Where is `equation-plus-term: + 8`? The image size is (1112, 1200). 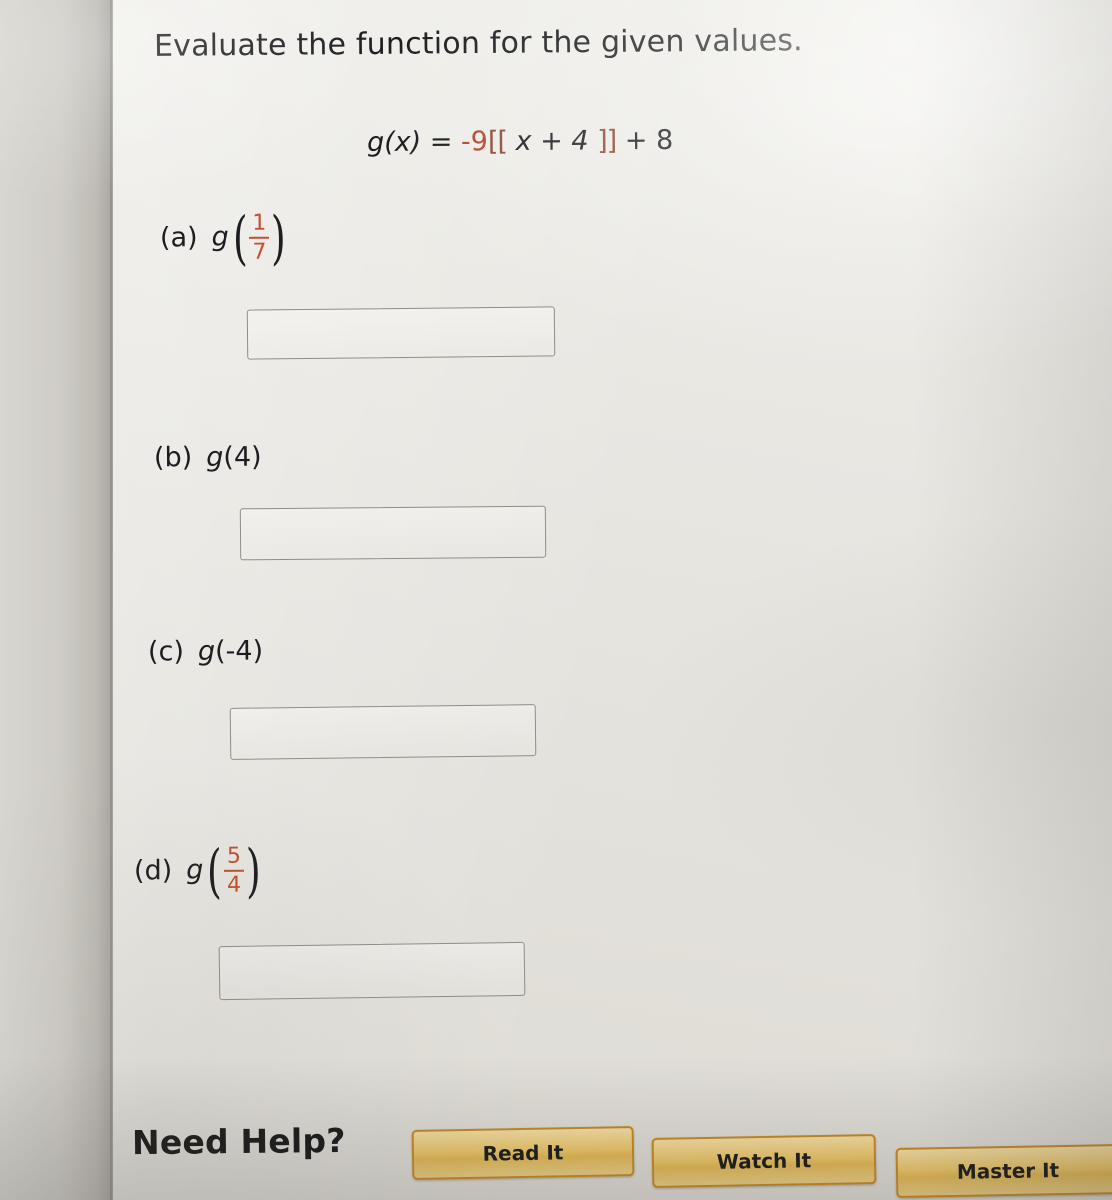
equation-plus-term: + 8 is located at coordinates (649, 140).